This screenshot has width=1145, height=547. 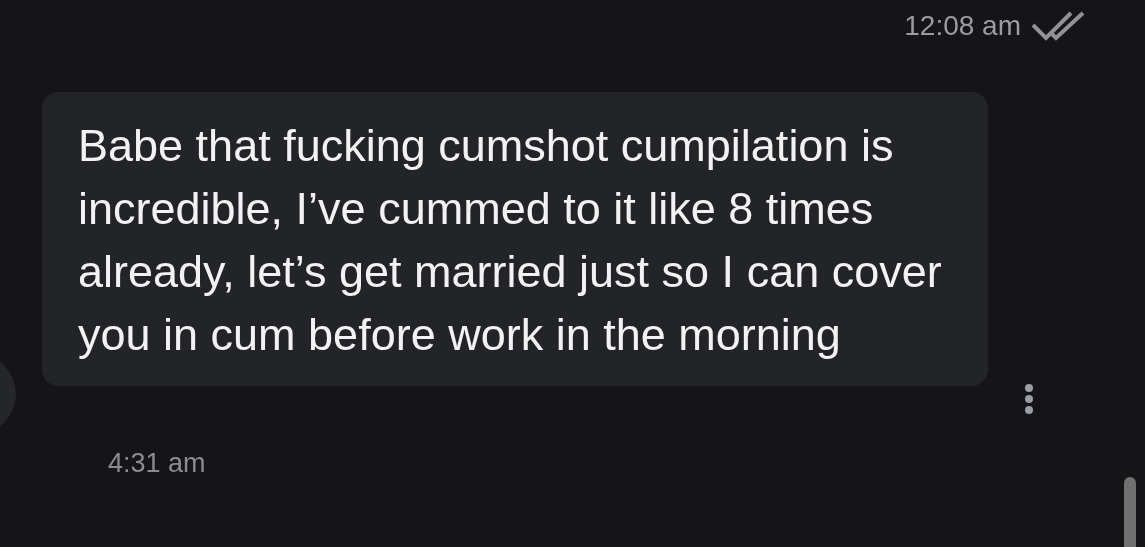 I want to click on message-time: 12:08 am, so click(x=962, y=26).